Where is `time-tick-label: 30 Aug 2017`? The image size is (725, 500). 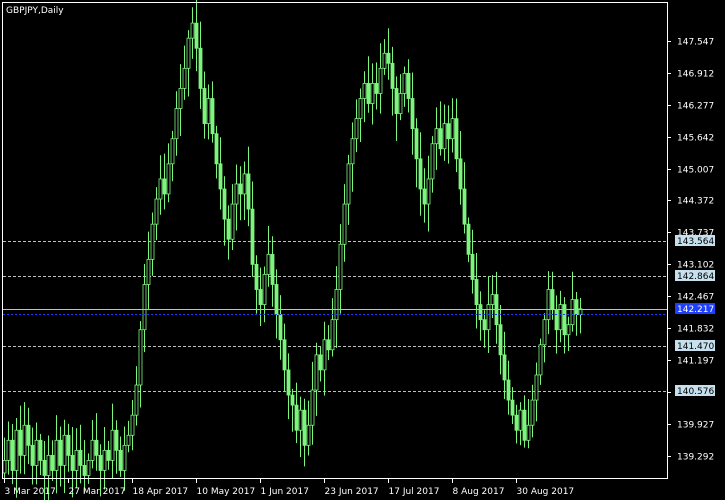
time-tick-label: 30 Aug 2017 is located at coordinates (546, 492).